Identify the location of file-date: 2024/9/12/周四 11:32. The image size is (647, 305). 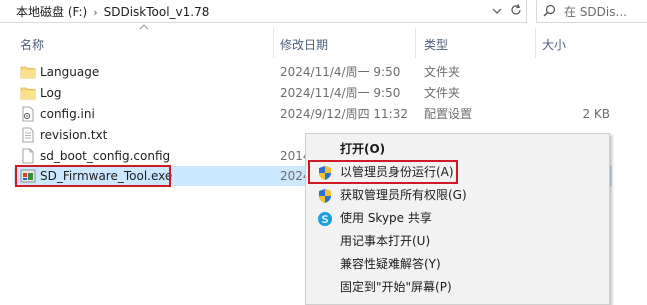
(344, 114).